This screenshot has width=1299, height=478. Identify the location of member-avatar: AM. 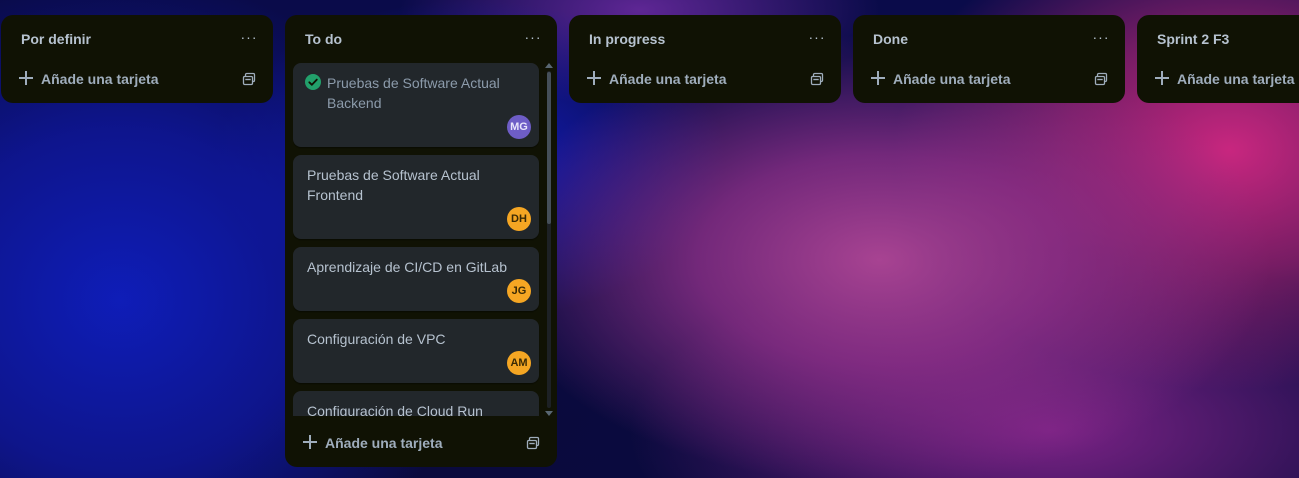
(519, 363).